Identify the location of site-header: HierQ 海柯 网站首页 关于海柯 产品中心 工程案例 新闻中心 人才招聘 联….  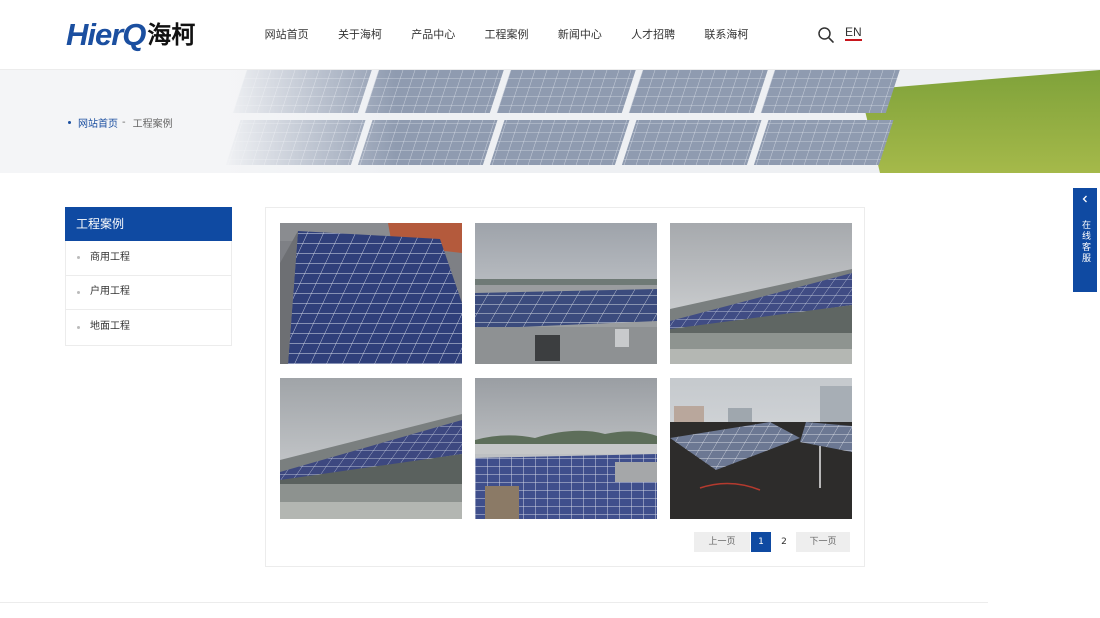
(550, 35).